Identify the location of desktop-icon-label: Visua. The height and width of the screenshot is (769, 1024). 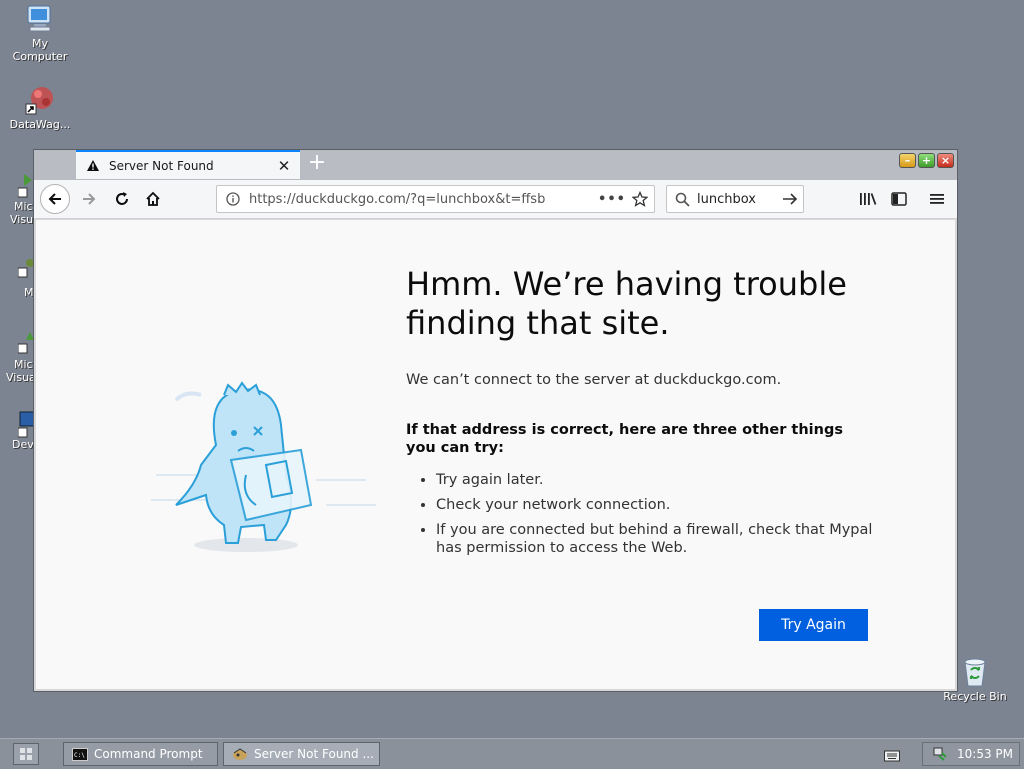
(21, 377).